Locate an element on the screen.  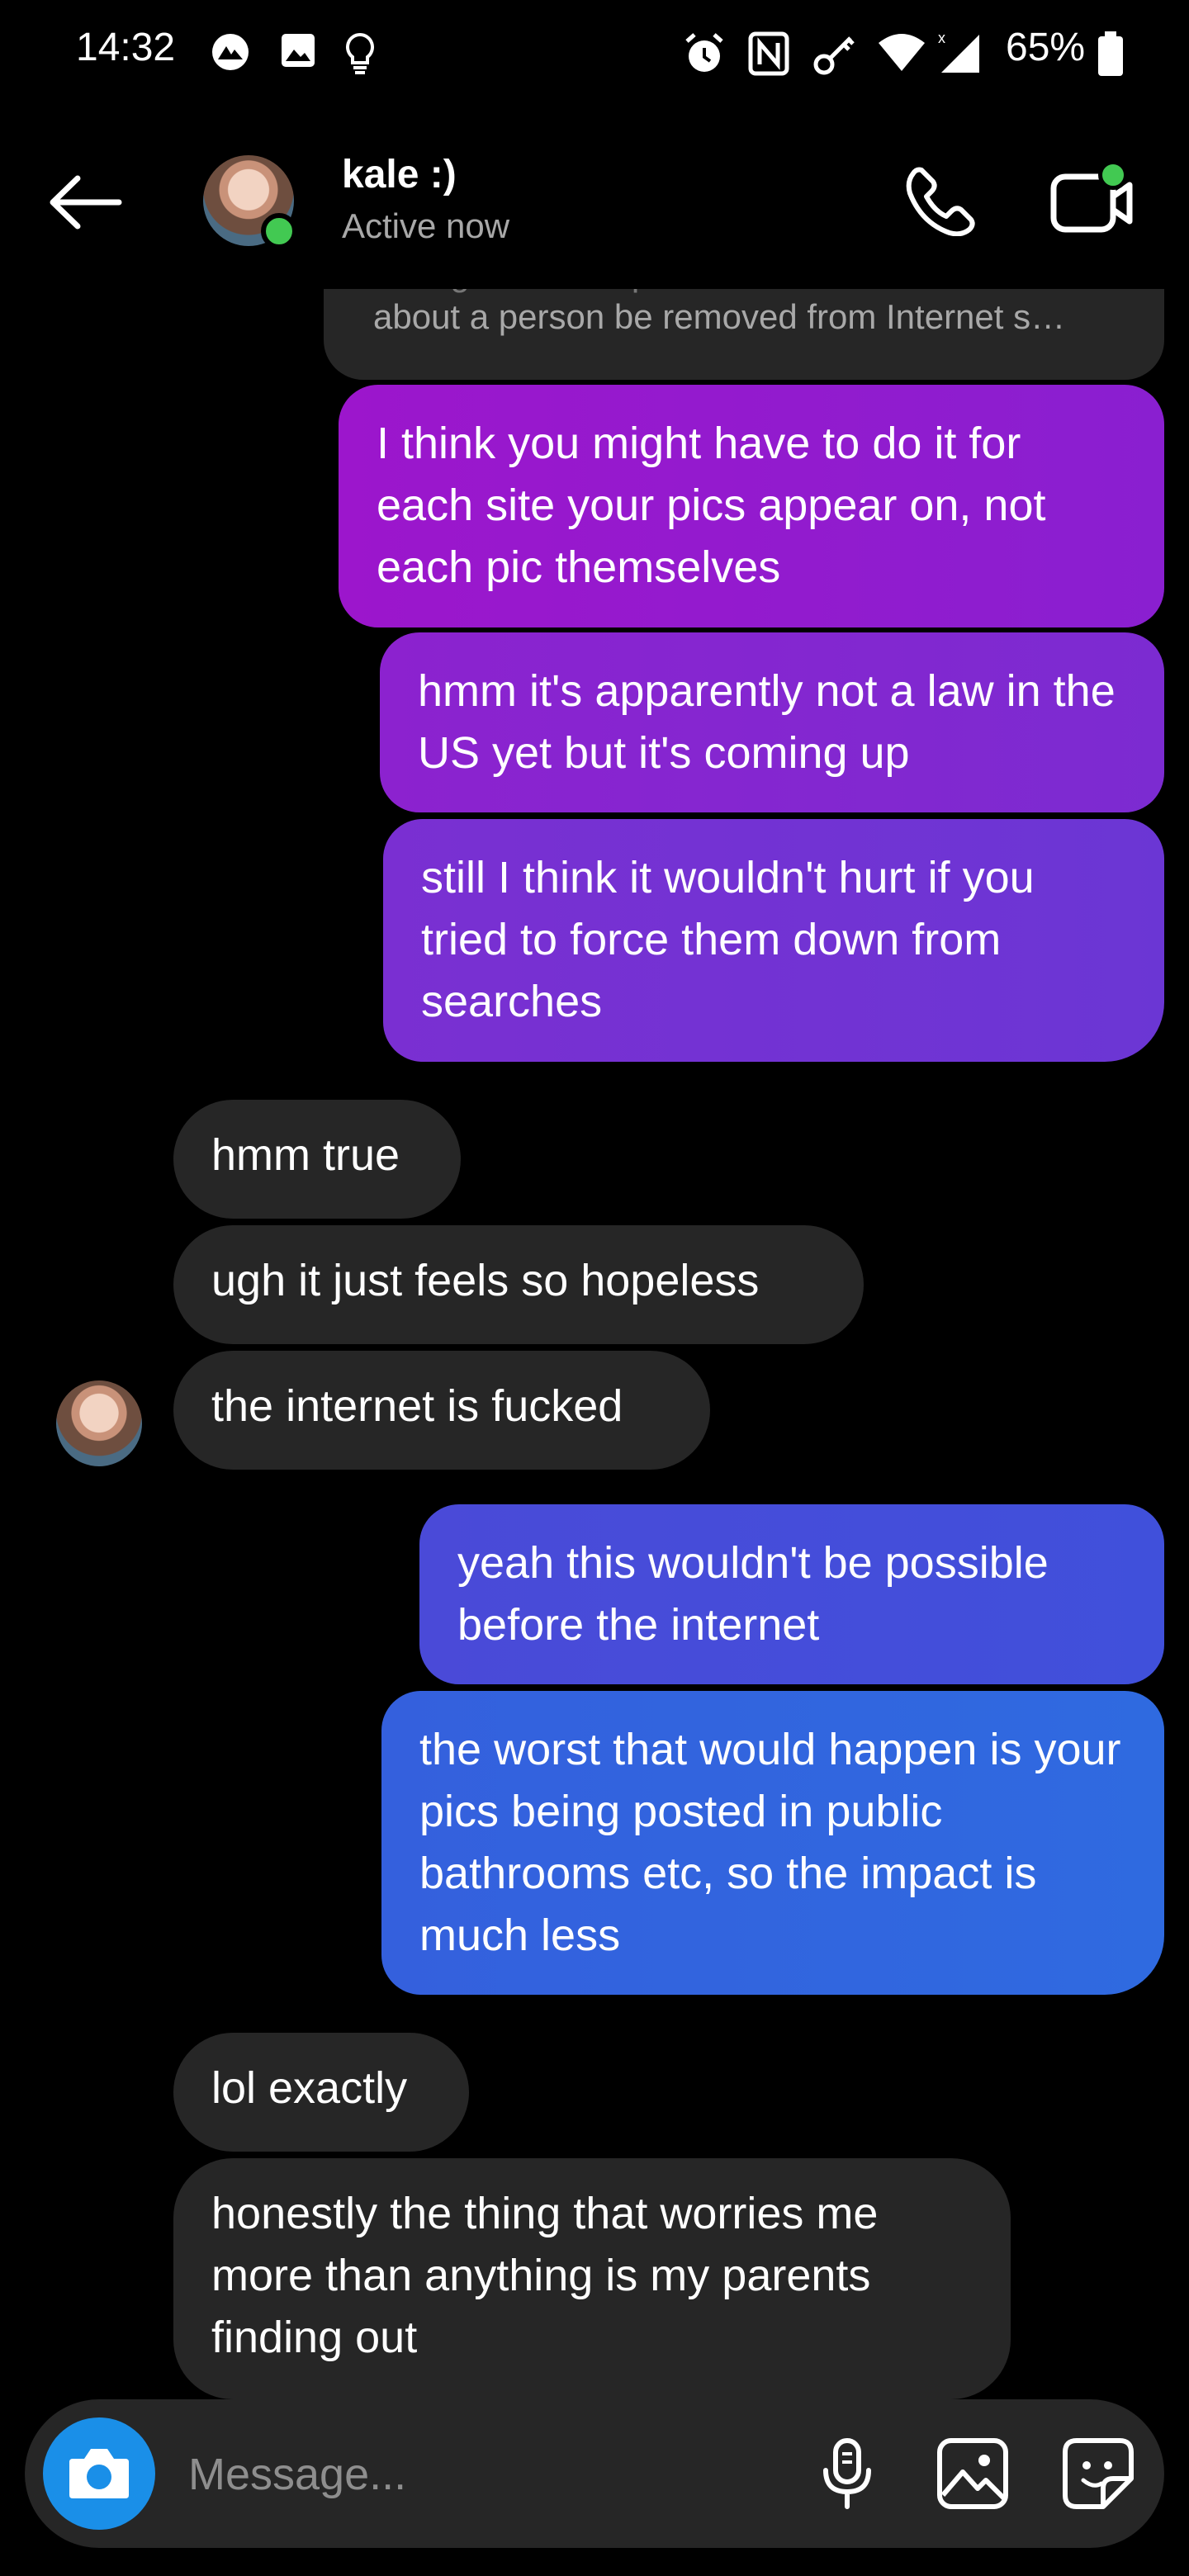
sticker-icon is located at coordinates (1098, 2474).